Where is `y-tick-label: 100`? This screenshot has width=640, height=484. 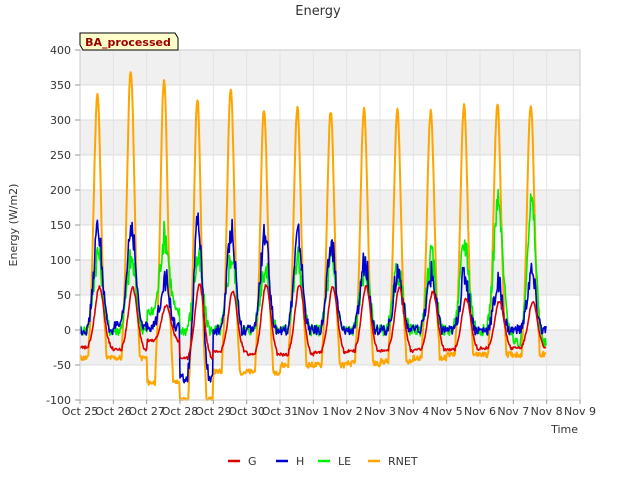
y-tick-label: 100 is located at coordinates (60, 260).